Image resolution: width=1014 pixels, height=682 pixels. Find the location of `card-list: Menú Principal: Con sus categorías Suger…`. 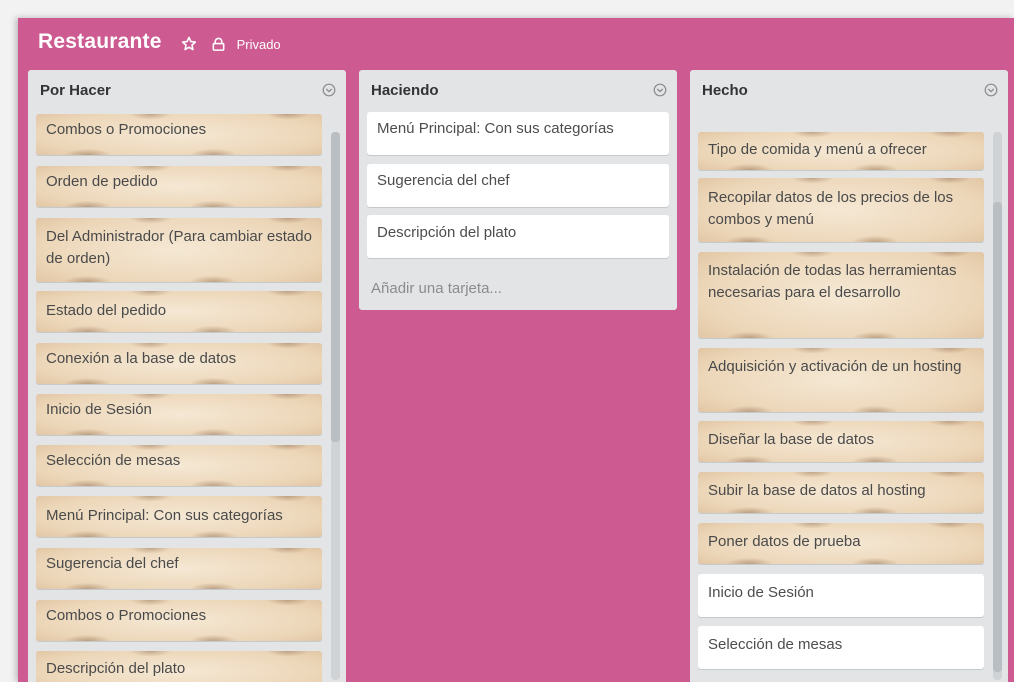

card-list: Menú Principal: Con sus categorías Suger… is located at coordinates (518, 187).